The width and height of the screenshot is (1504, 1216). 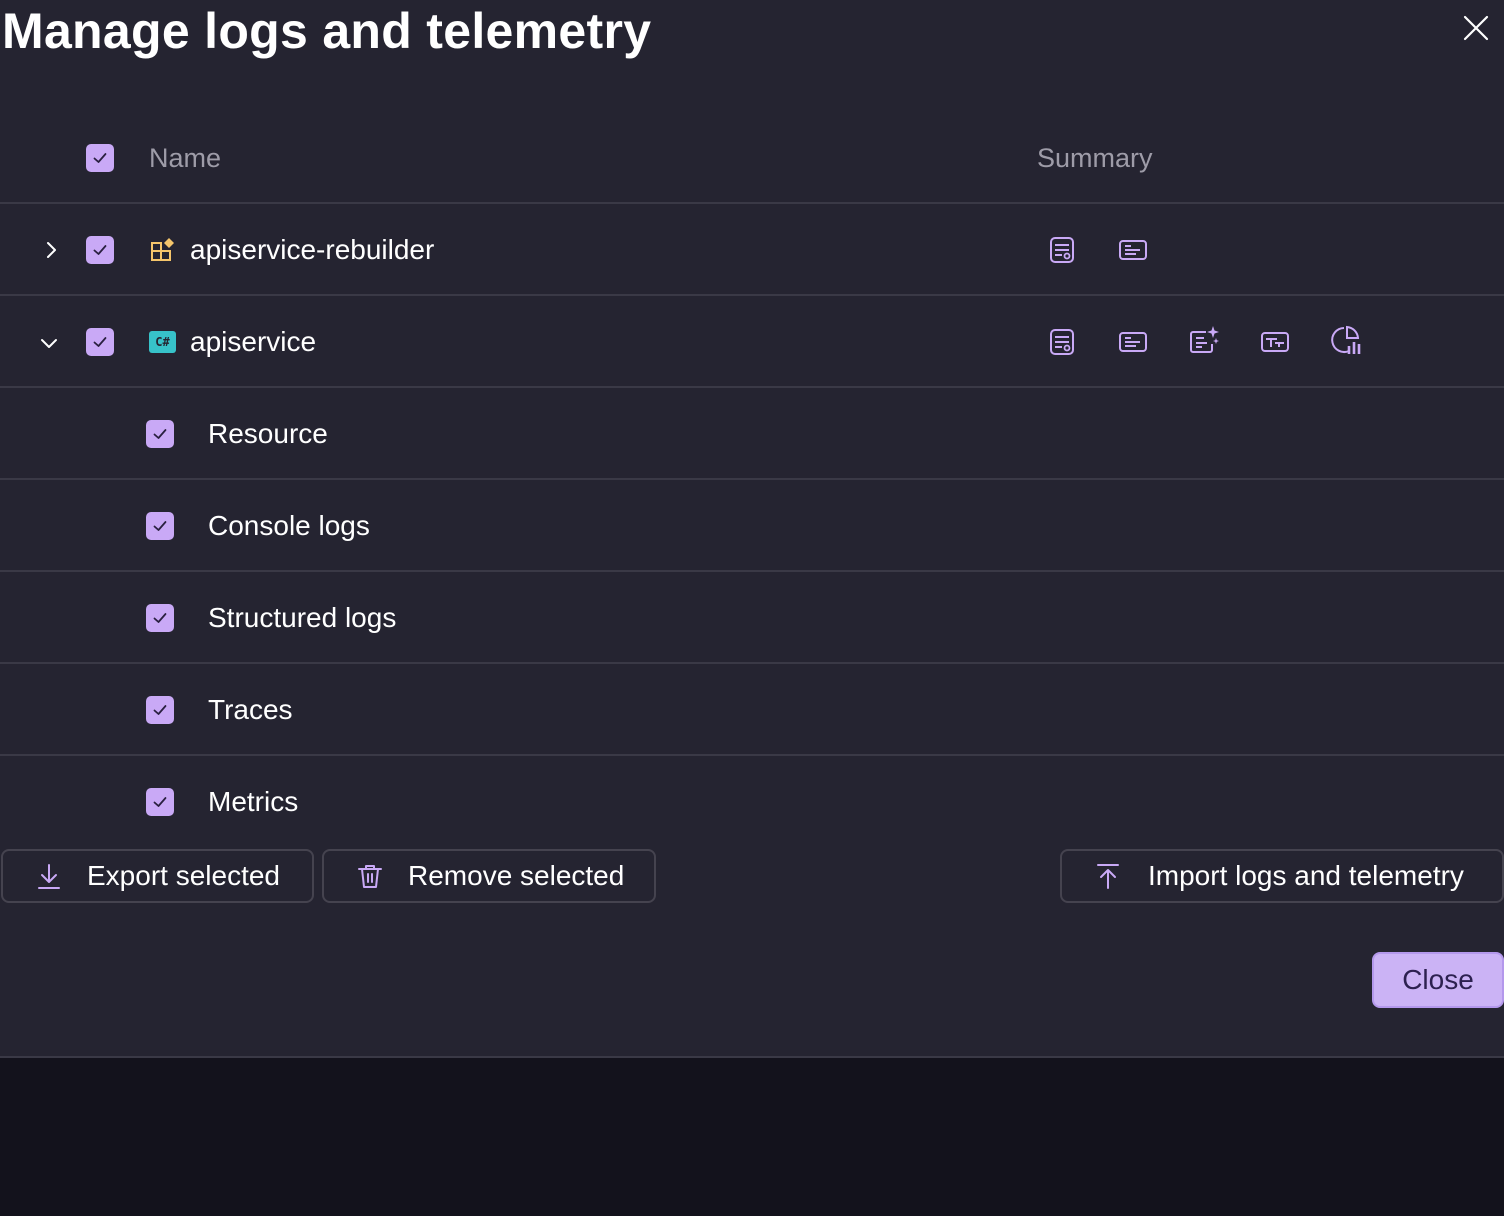 What do you see at coordinates (268, 433) in the screenshot?
I see `child-label: Resource` at bounding box center [268, 433].